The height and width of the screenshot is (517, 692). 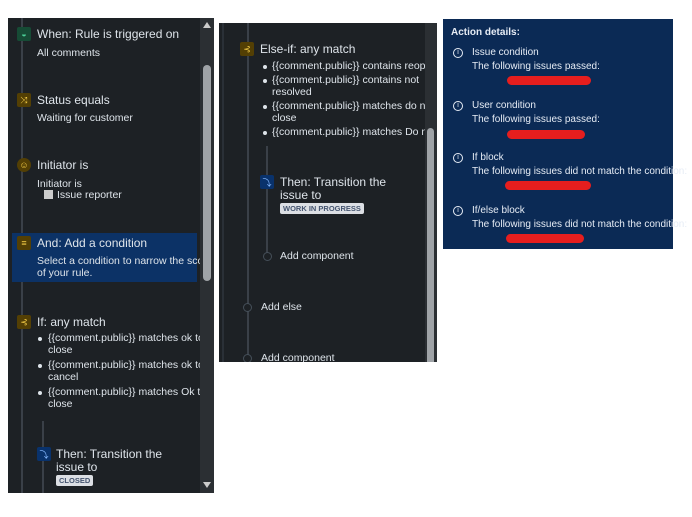 I want to click on else-if-condition: close, so click(x=284, y=118).